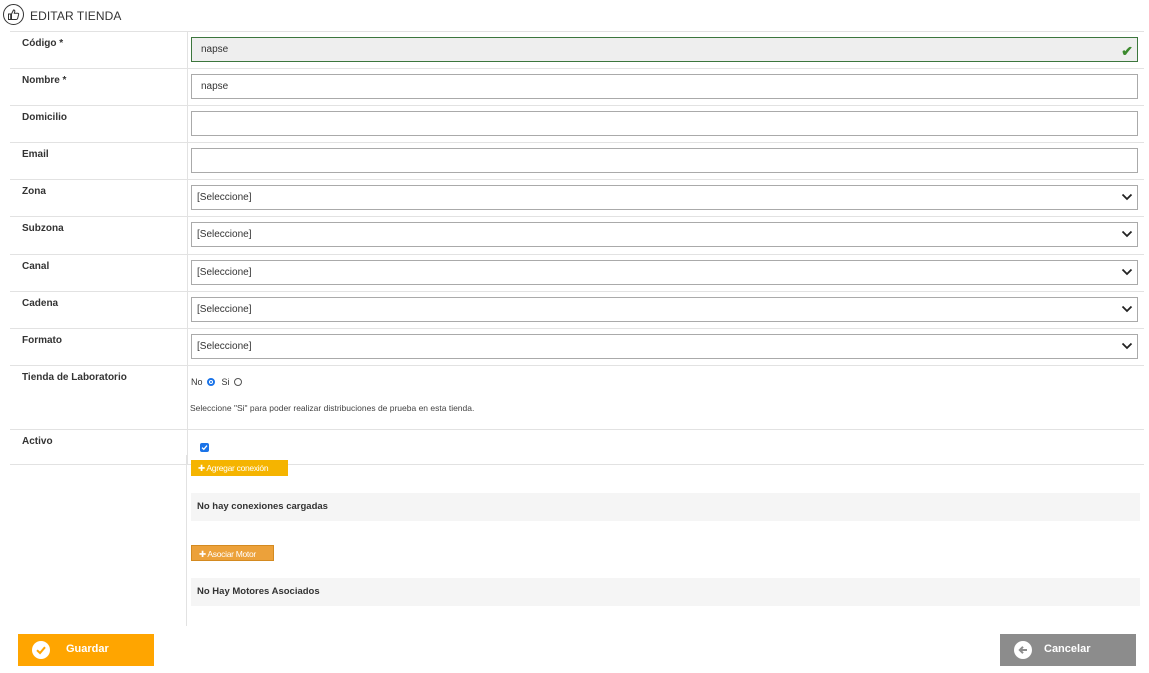 The width and height of the screenshot is (1149, 673). What do you see at coordinates (45, 117) in the screenshot?
I see `label-domicilio: Domicilio` at bounding box center [45, 117].